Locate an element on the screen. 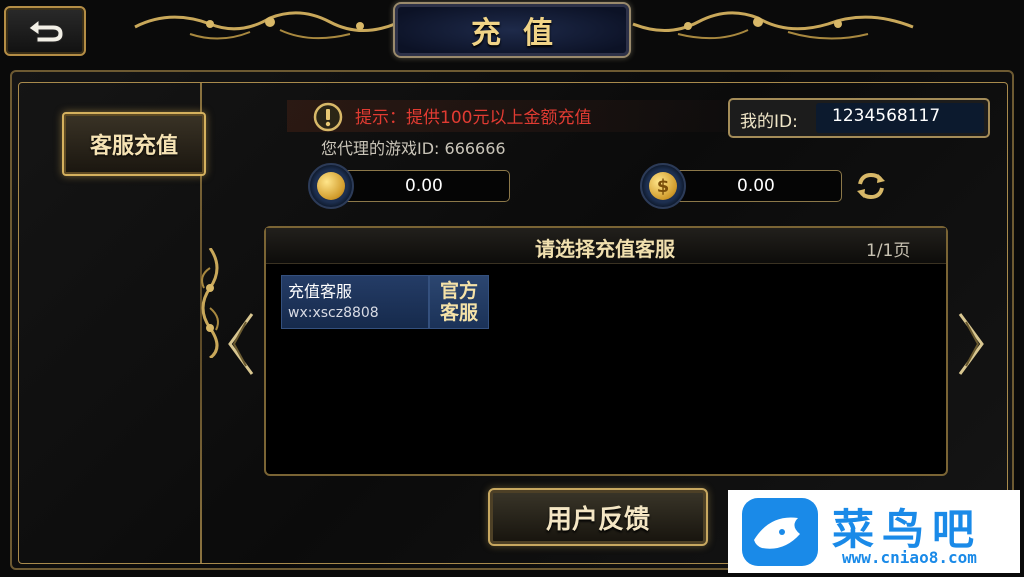 The height and width of the screenshot is (577, 1024). chevron-right-icon is located at coordinates (971, 344).